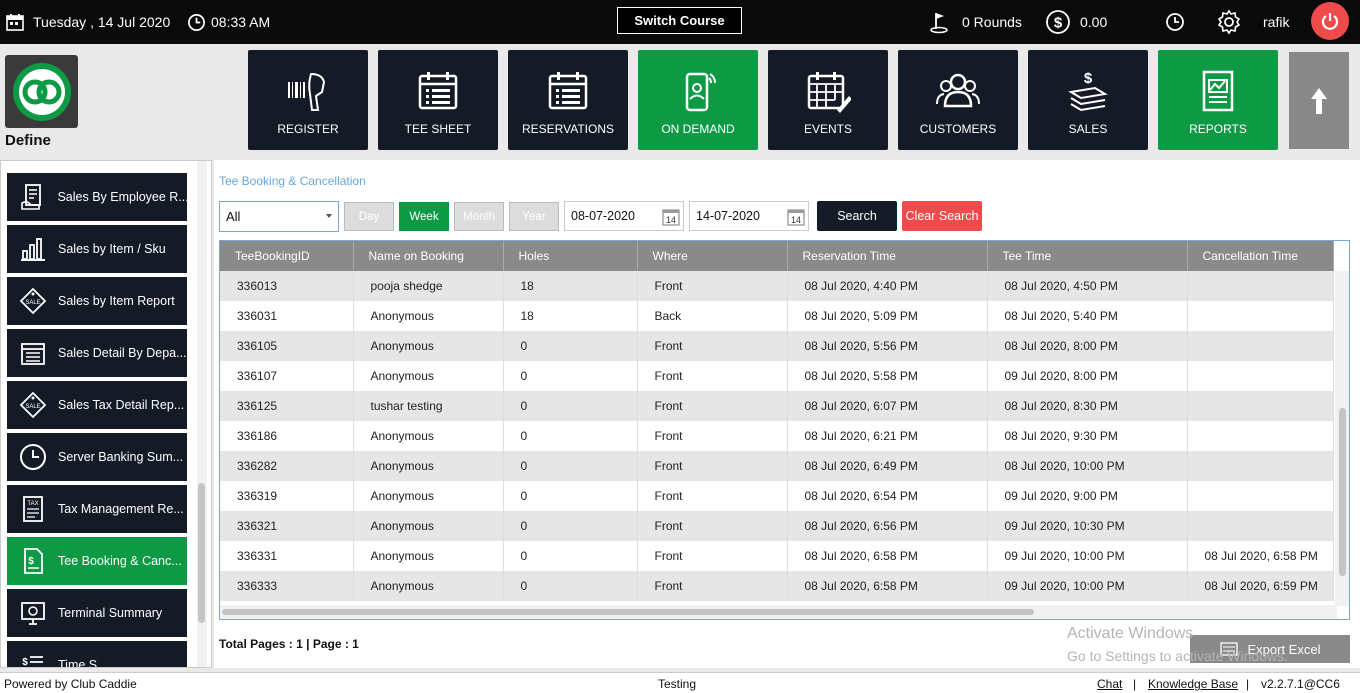 This screenshot has height=693, width=1360. I want to click on grid-vertical-scrollbar, so click(1342, 438).